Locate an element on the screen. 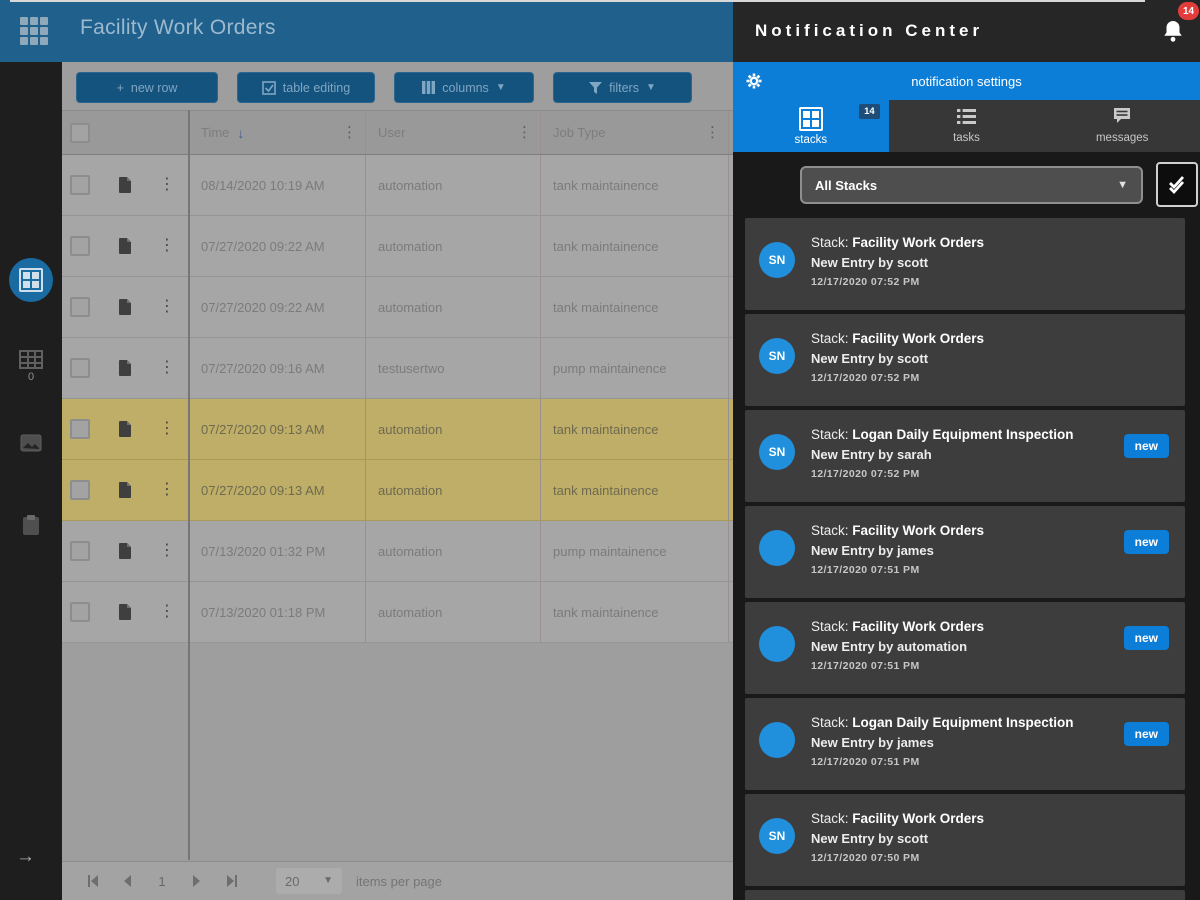 The image size is (1200, 900). table-editing-button: table editing is located at coordinates (306, 87).